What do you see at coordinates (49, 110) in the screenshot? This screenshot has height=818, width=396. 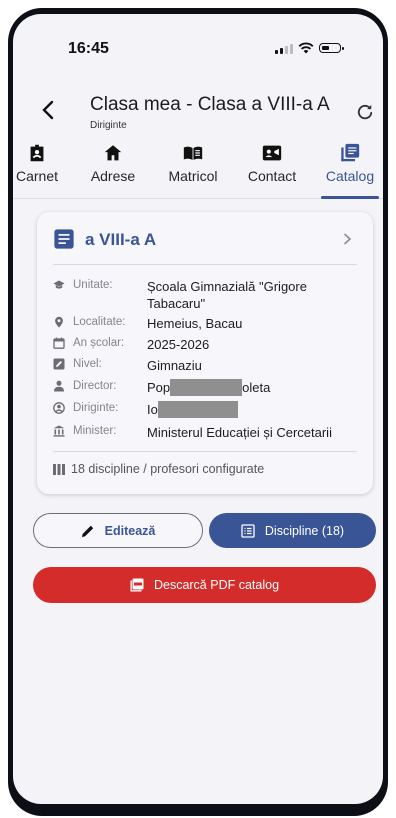 I see `back-arrow-icon` at bounding box center [49, 110].